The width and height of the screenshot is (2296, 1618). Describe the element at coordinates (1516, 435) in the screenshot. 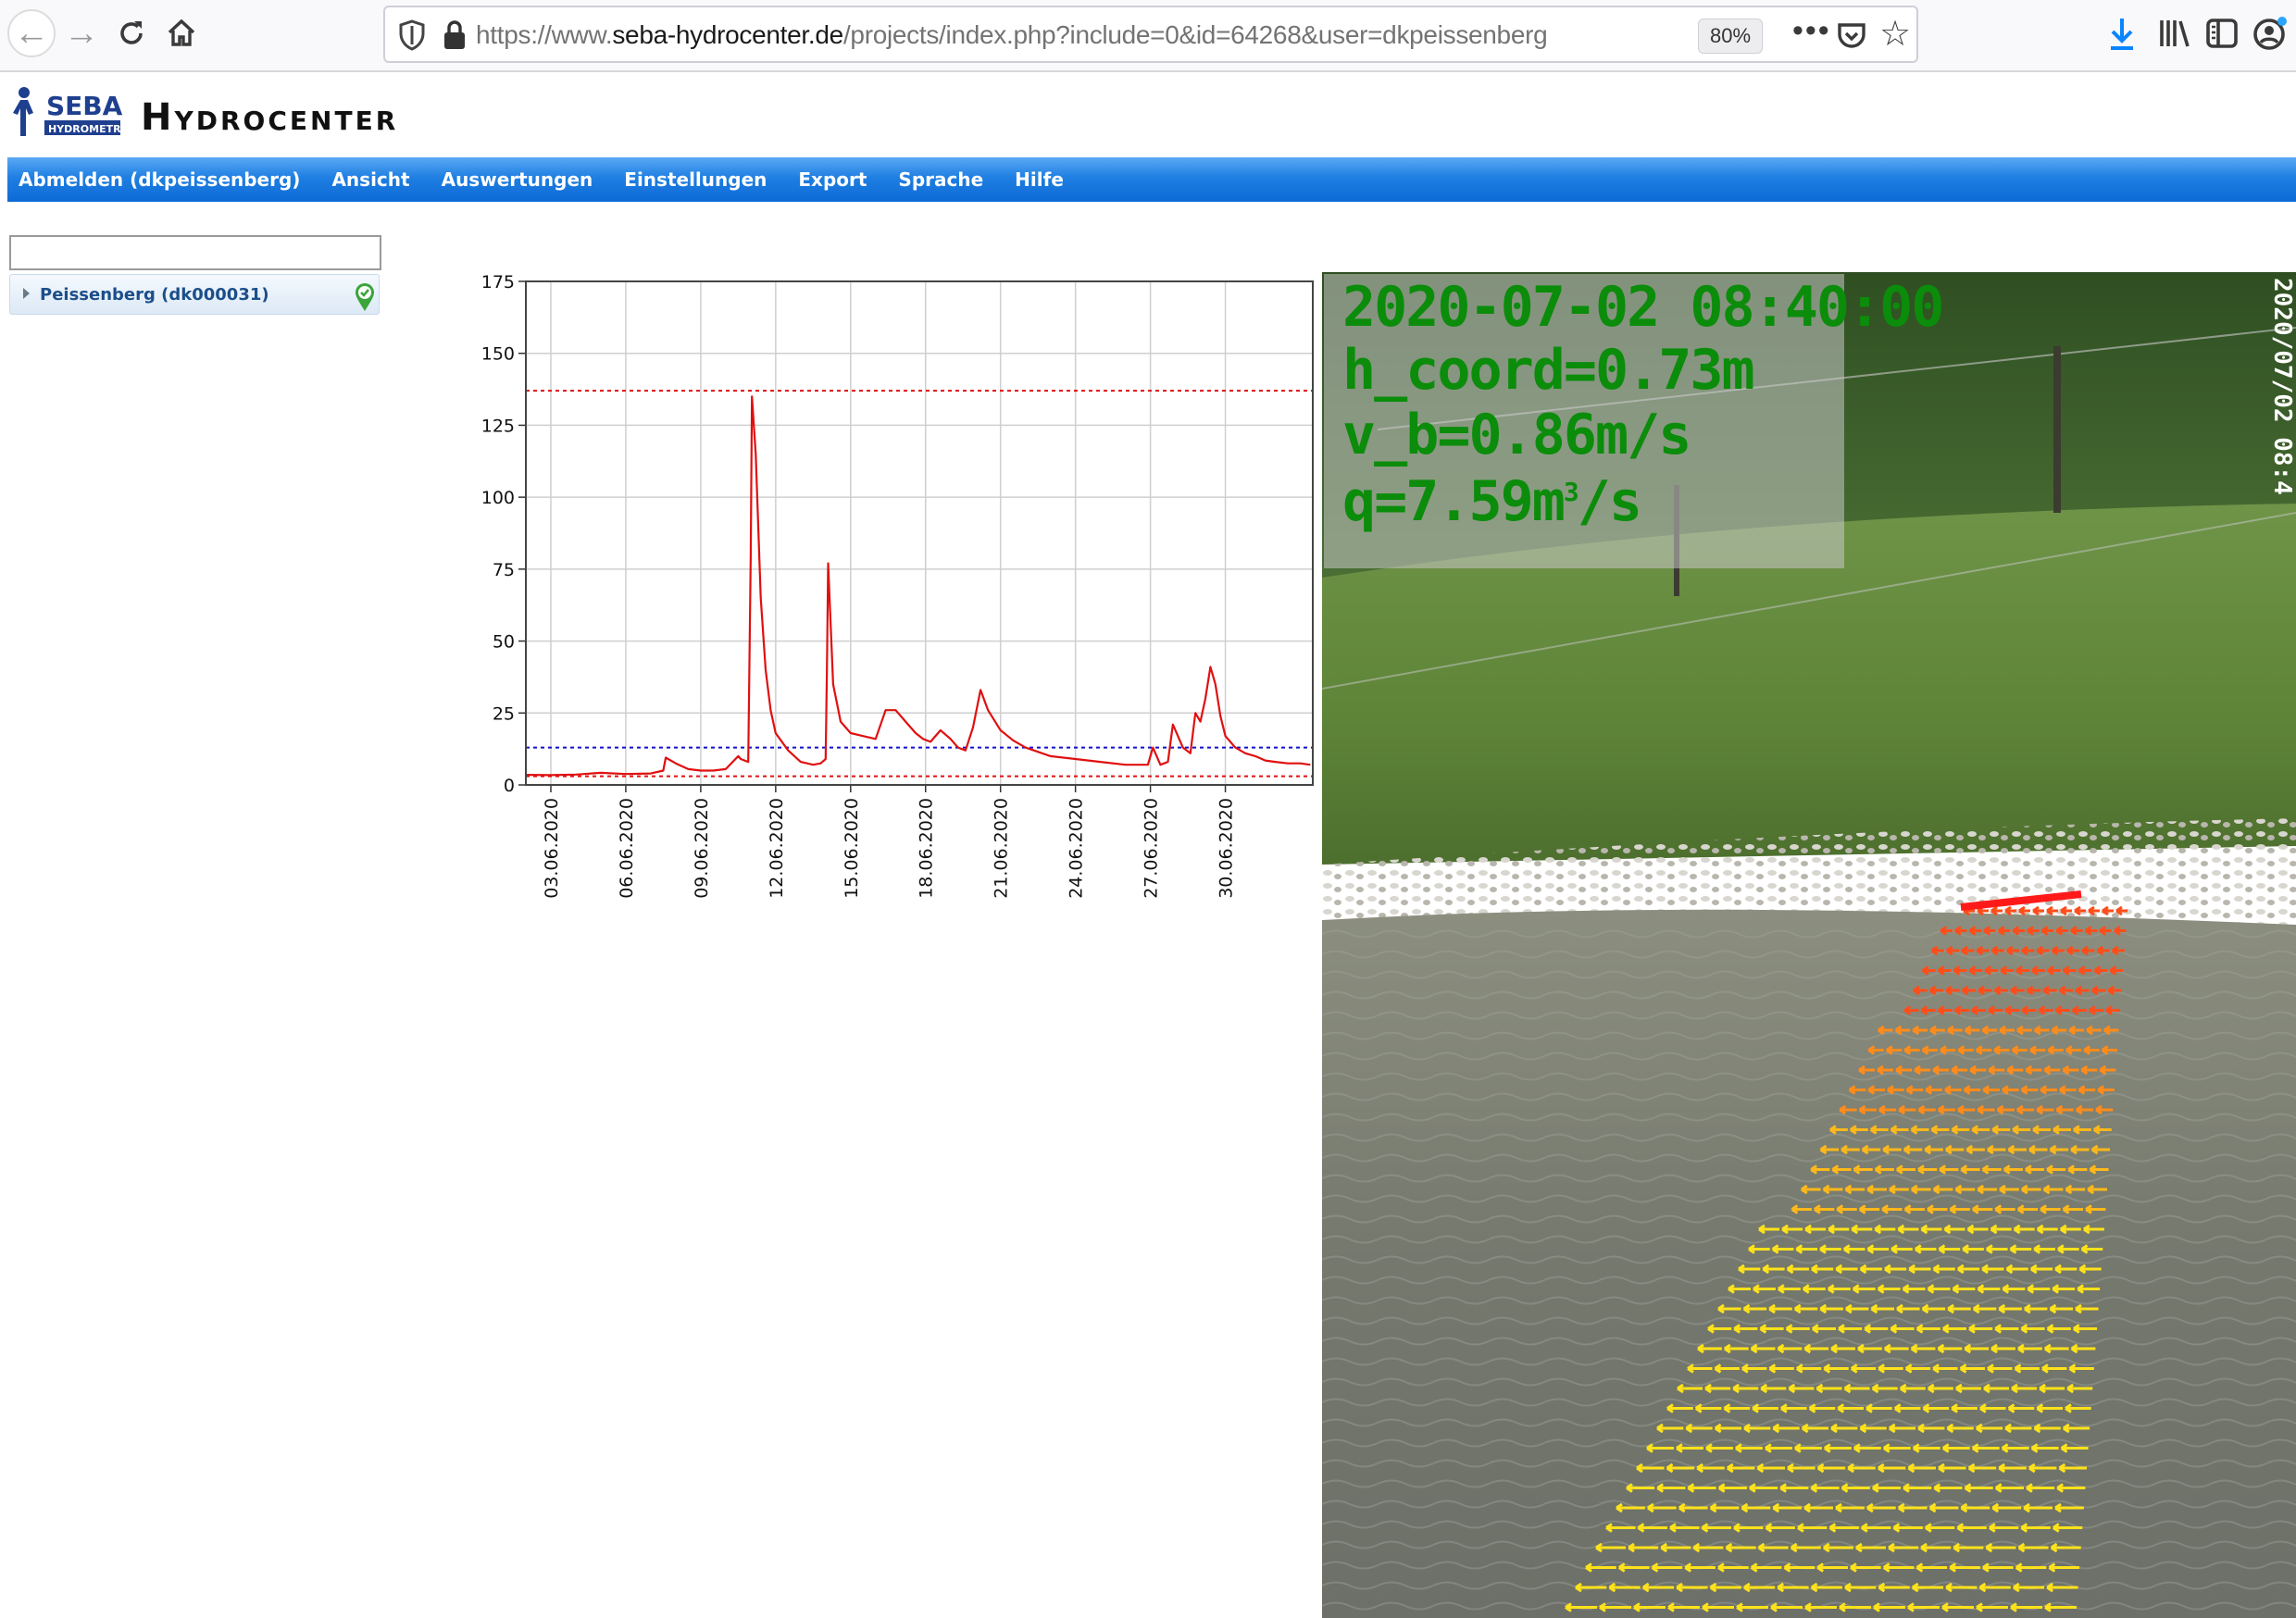

I see `camera-velocity: v_b=0.86m/s` at that location.